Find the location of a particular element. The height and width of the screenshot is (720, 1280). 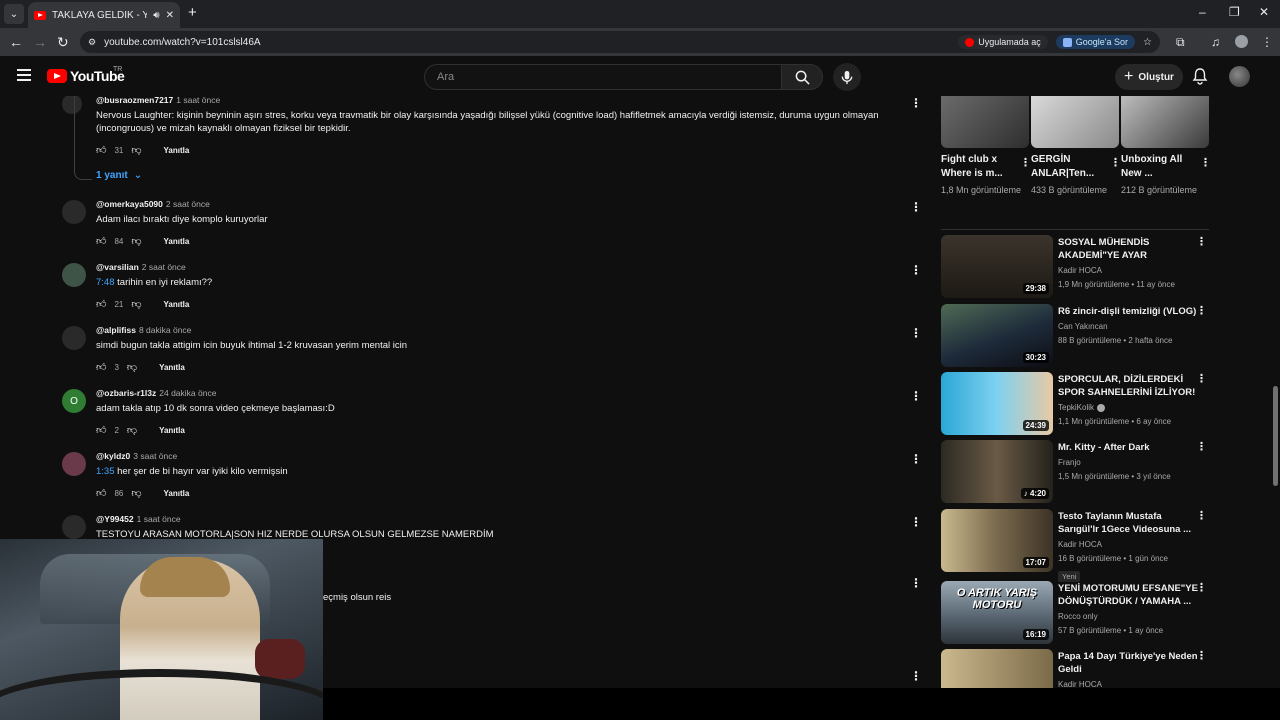

video-thumbnail: 30:23 is located at coordinates (997, 335).